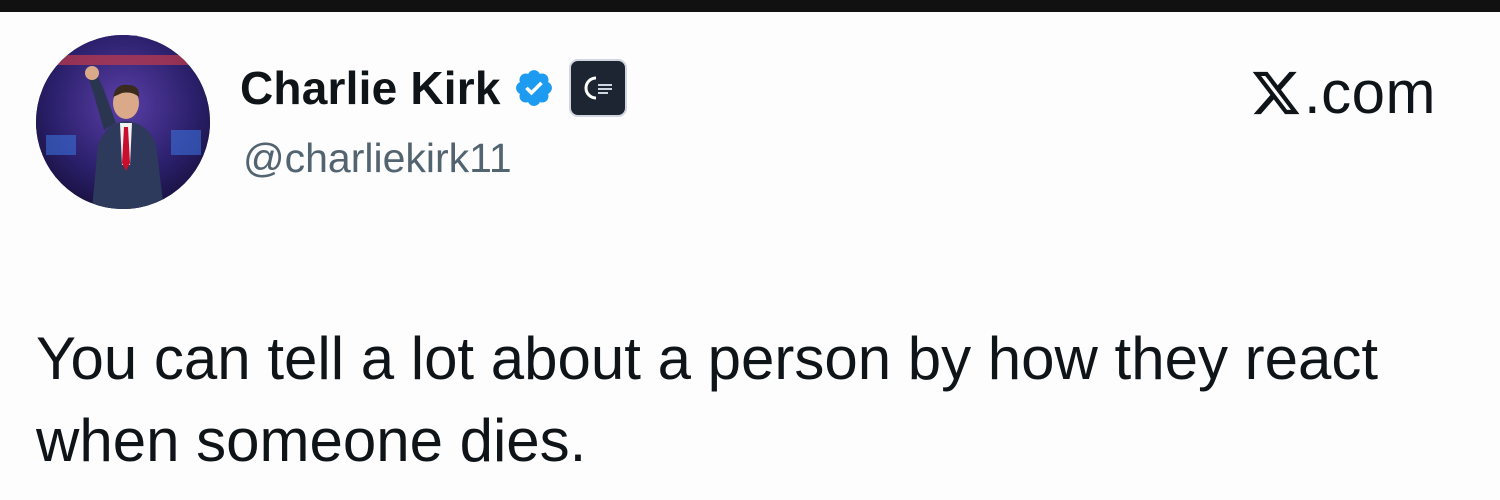 The height and width of the screenshot is (500, 1500). I want to click on x-logo-icon, so click(1276, 92).